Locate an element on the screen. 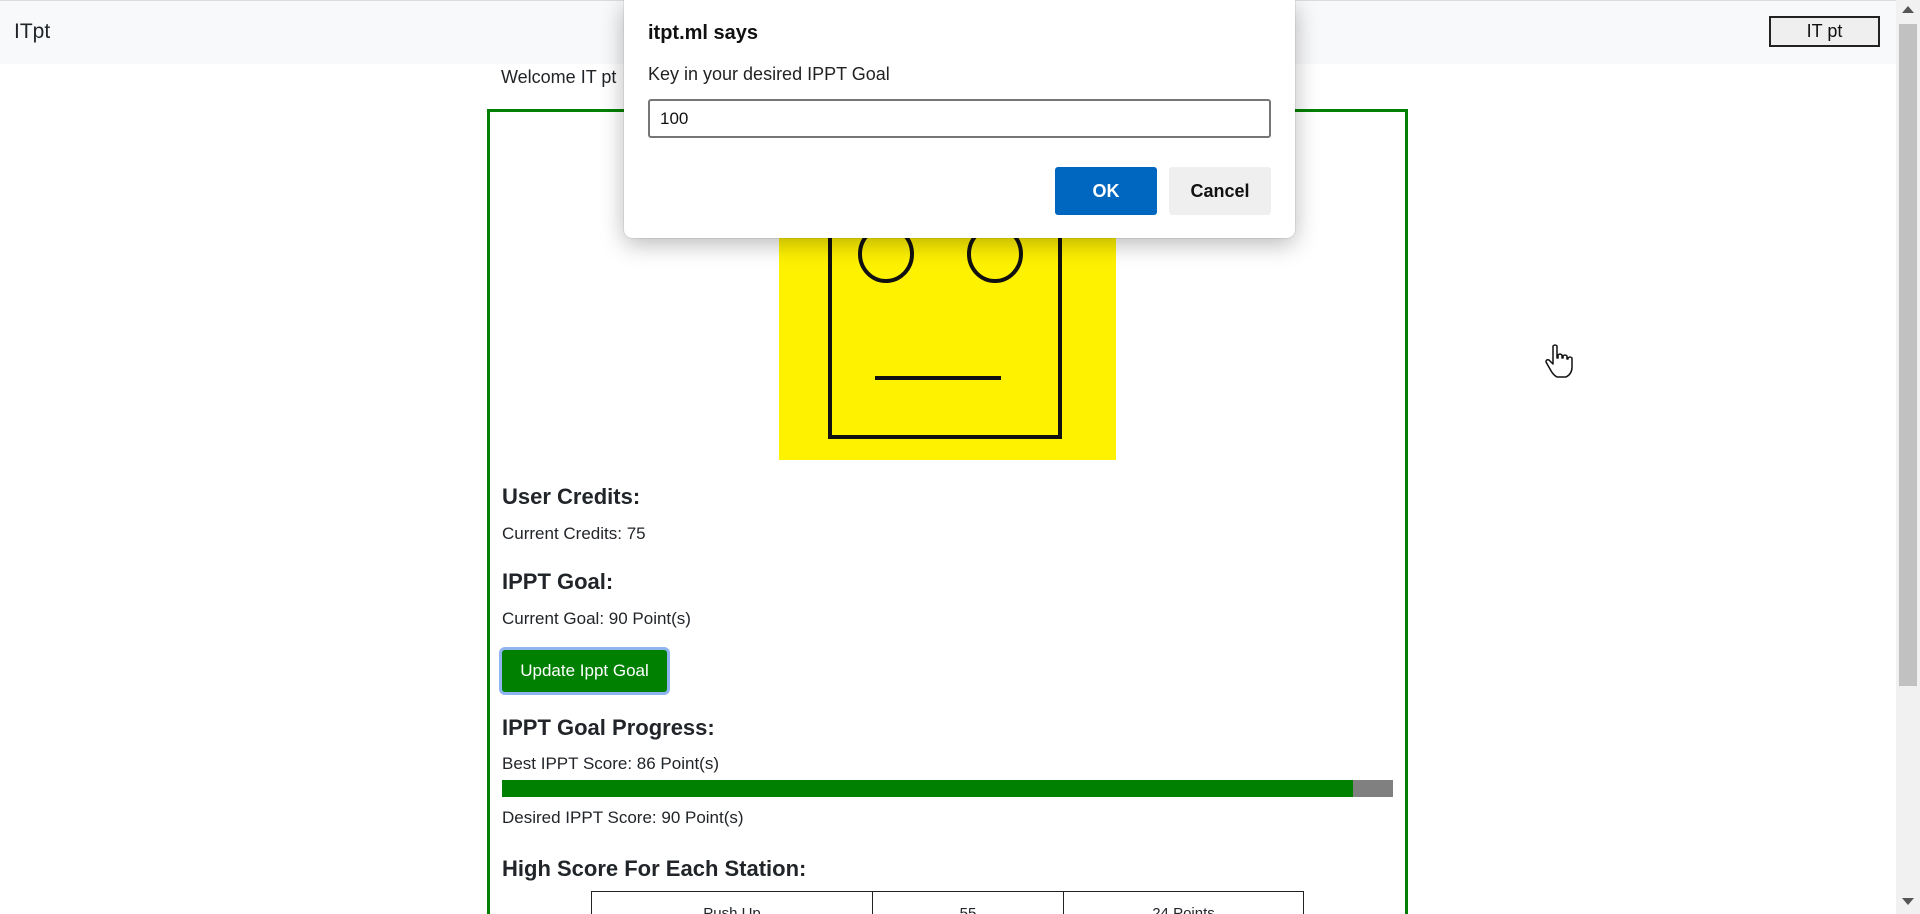 Image resolution: width=1920 pixels, height=914 pixels. desired-score-text: Desired IPPT Score: 90 Point(s) is located at coordinates (623, 817).